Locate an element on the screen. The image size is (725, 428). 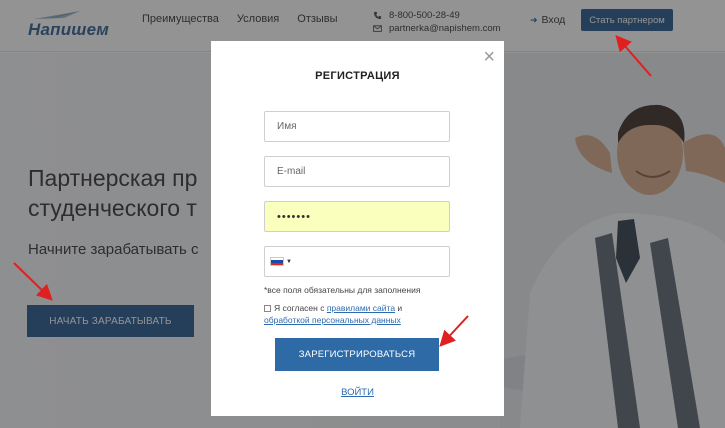
russia-flag-icon is located at coordinates (277, 261).